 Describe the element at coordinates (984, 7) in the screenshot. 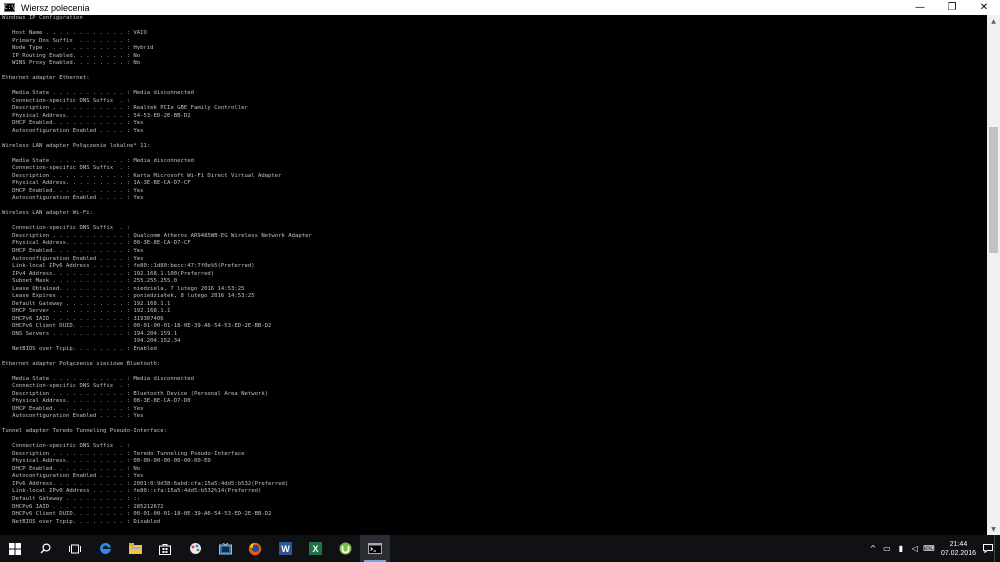

I see `close-button: ✕` at that location.